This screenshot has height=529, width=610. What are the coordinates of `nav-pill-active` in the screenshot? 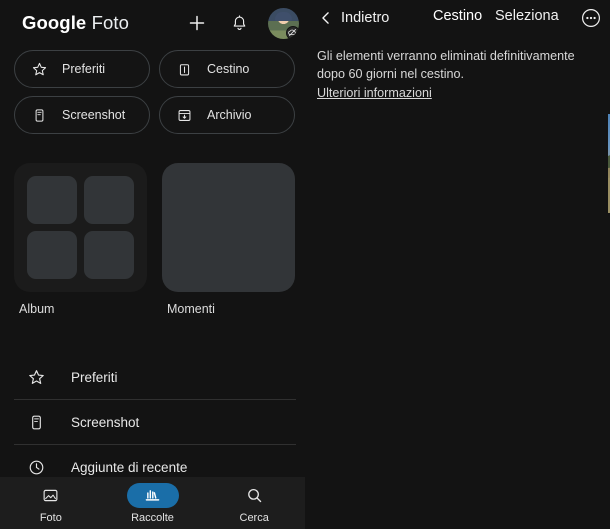 It's located at (152, 495).